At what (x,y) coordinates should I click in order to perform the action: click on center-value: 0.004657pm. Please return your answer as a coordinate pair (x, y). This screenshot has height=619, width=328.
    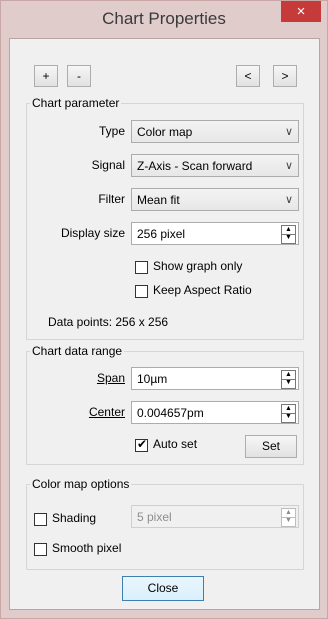
    Looking at the image, I should click on (170, 413).